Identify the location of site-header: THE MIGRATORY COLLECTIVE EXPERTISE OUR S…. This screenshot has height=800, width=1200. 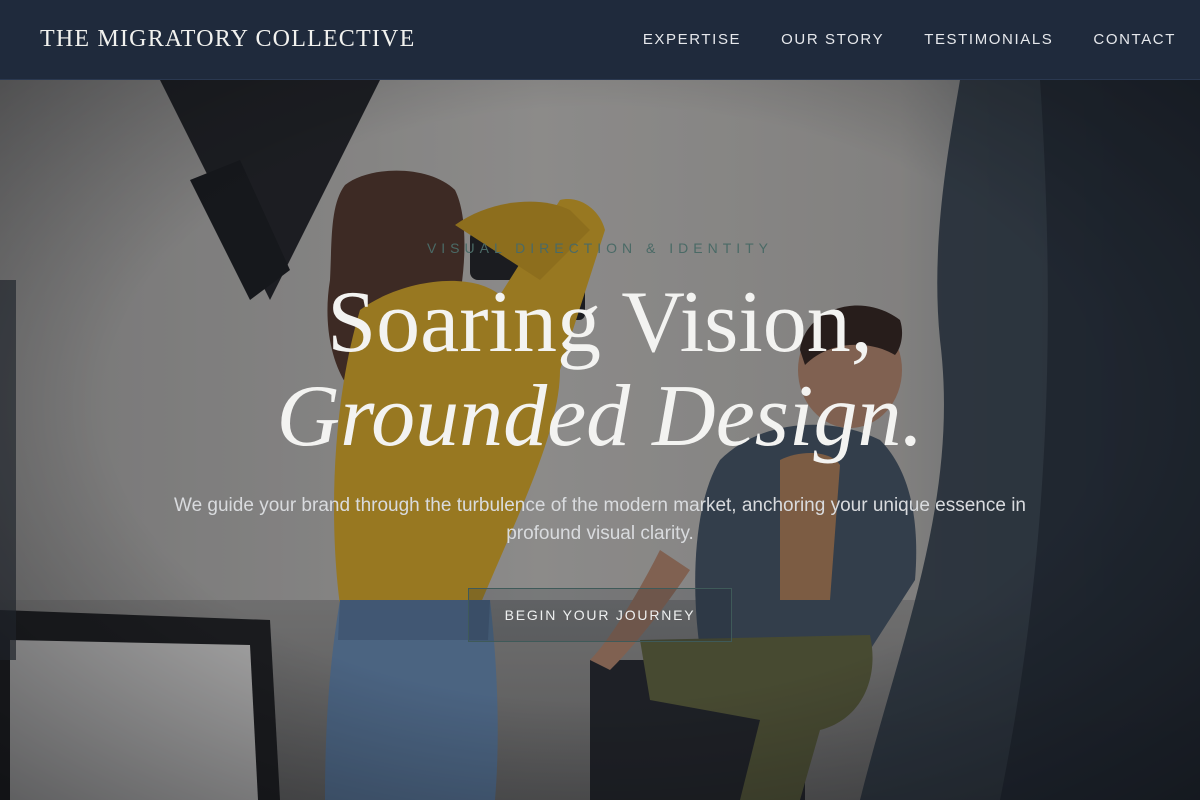
(600, 40).